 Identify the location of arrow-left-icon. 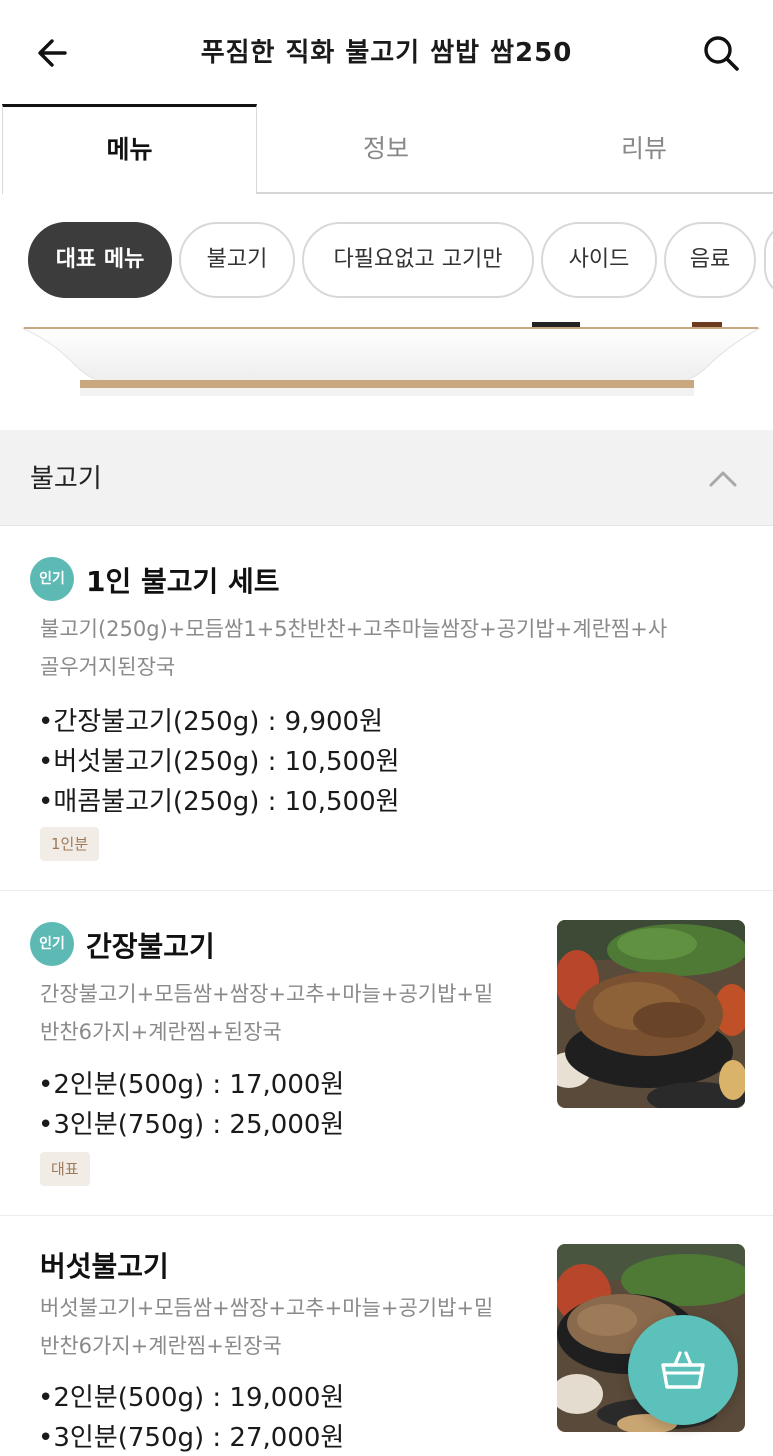
(52, 53).